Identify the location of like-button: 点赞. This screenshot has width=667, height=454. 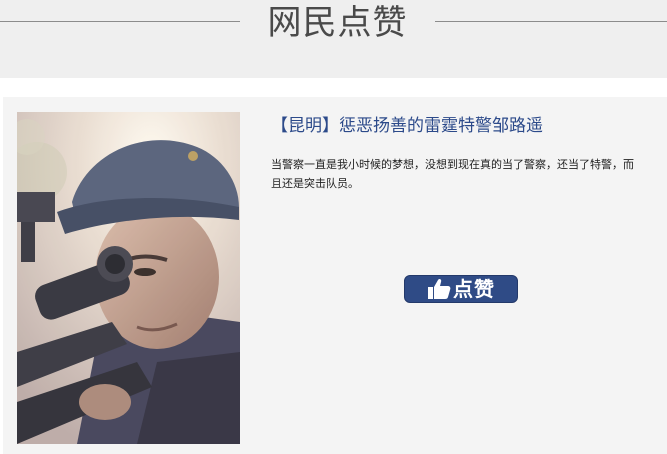
(461, 289).